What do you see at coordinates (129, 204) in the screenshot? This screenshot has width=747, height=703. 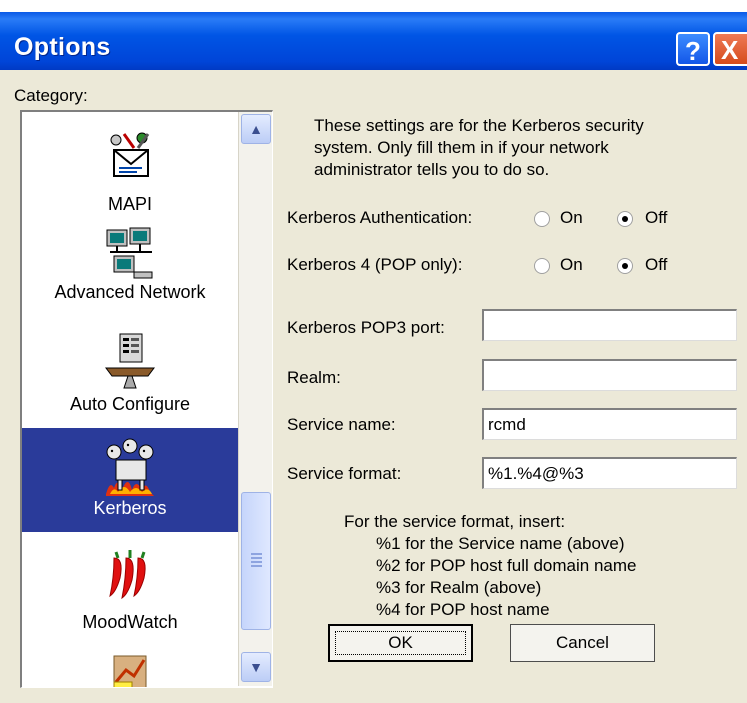 I see `category-label-mapi: MAPI` at bounding box center [129, 204].